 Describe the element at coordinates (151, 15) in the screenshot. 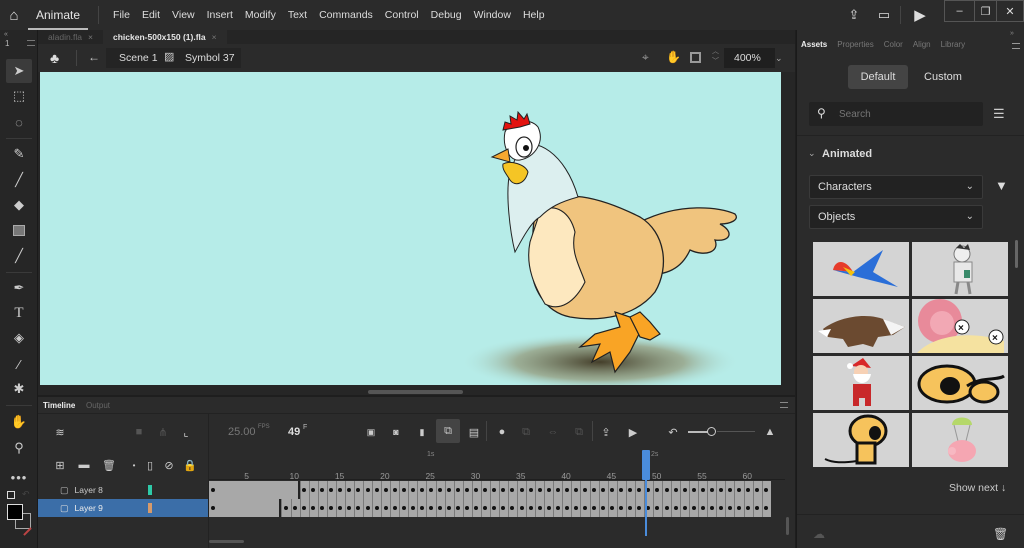

I see `menu-edit: Edit` at that location.